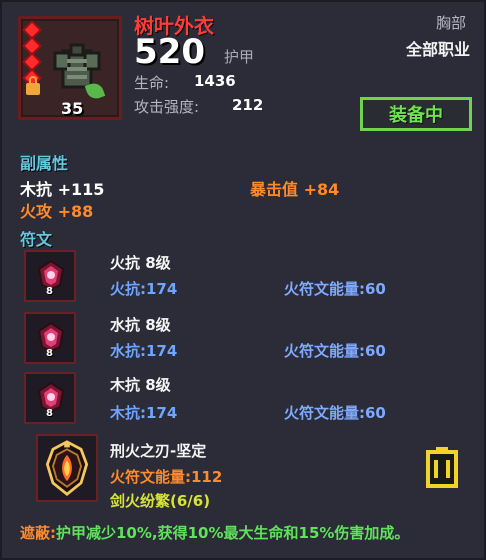 The height and width of the screenshot is (560, 486). I want to click on equipped-button-label: 装备中, so click(416, 115).